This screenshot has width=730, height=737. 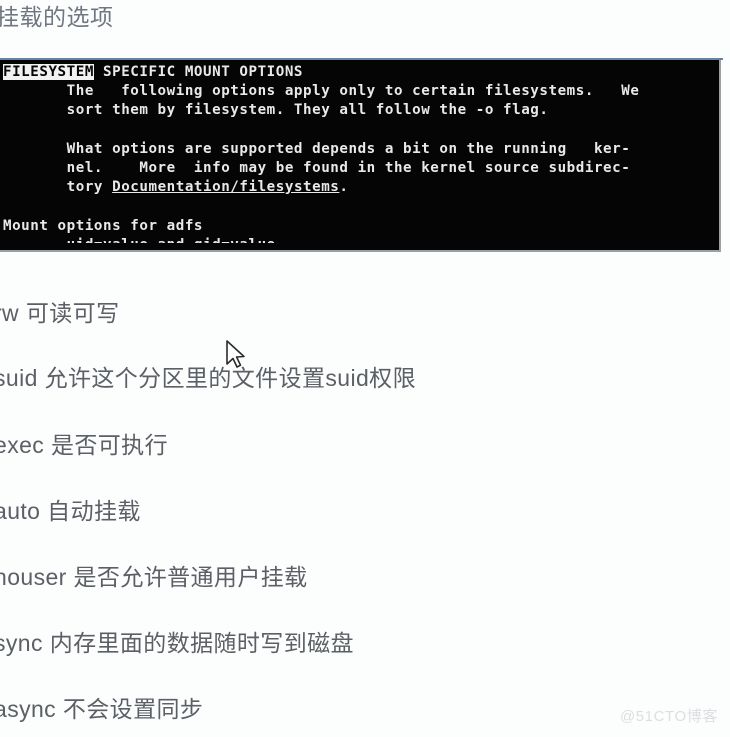 What do you see at coordinates (198, 643) in the screenshot?
I see `option-desc: 内存里面的数据随时写到磁盘` at bounding box center [198, 643].